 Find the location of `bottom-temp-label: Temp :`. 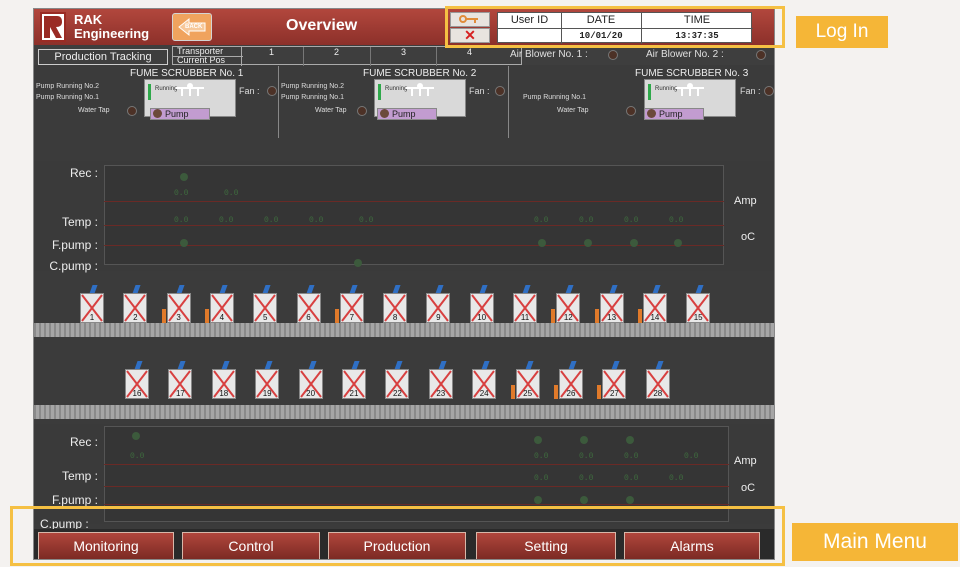

bottom-temp-label: Temp : is located at coordinates (79, 476).